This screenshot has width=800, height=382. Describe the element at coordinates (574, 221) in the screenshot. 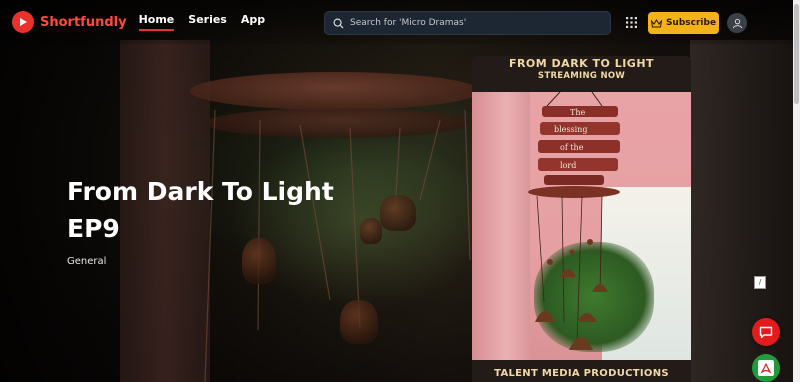

I see `poster-wind-chime: The blessing of the lord` at that location.